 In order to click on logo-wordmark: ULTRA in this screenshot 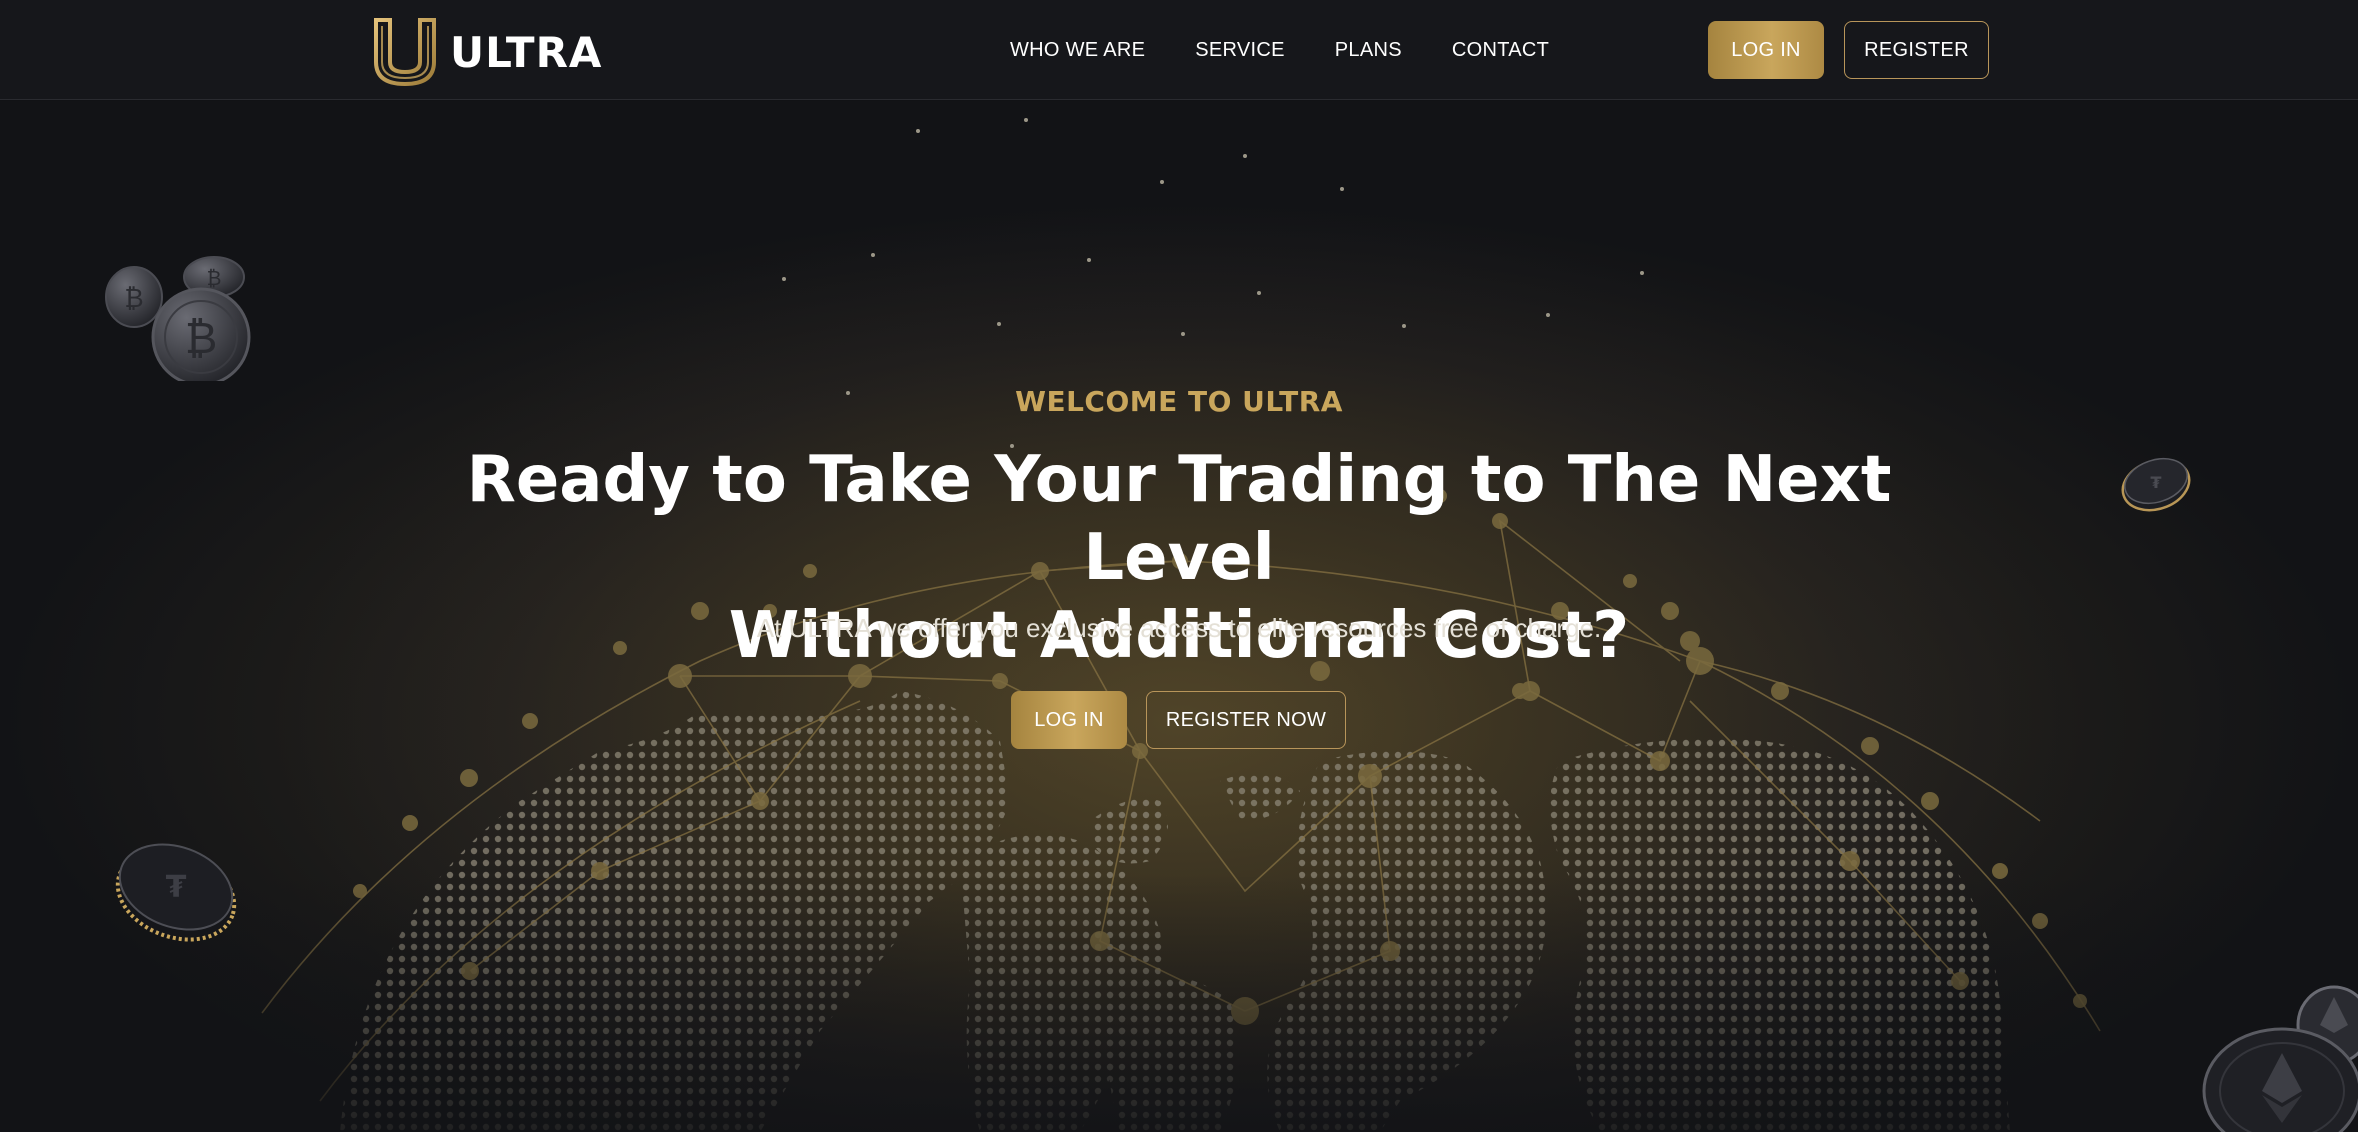, I will do `click(526, 52)`.